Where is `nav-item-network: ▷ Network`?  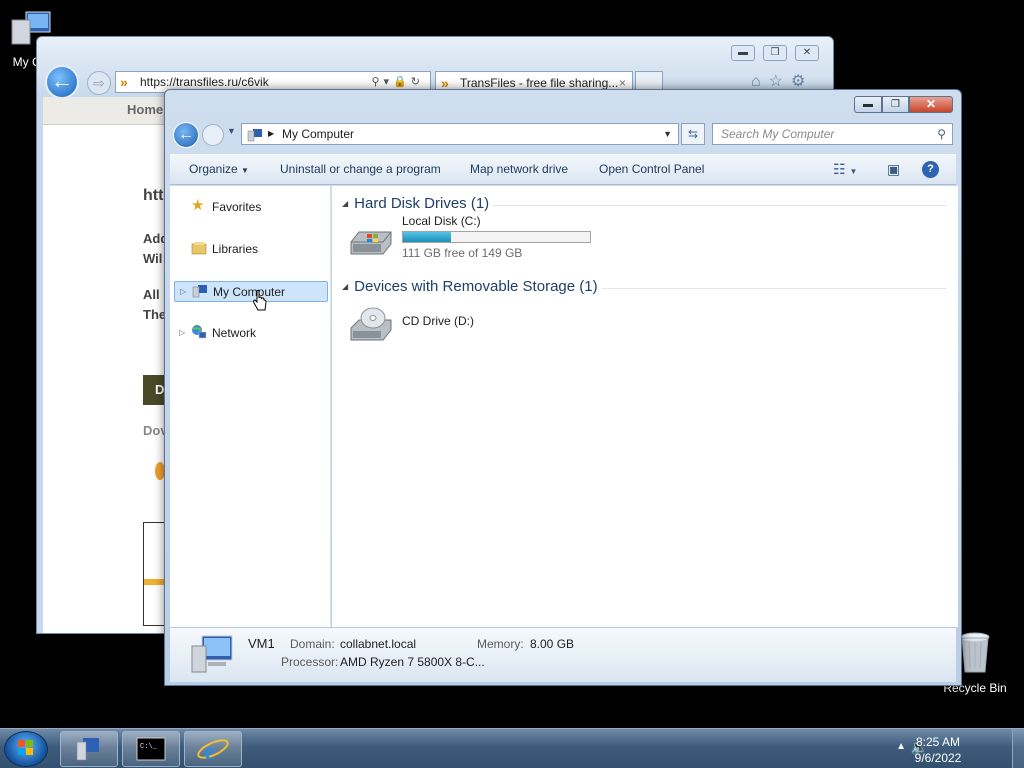 nav-item-network: ▷ Network is located at coordinates (251, 333).